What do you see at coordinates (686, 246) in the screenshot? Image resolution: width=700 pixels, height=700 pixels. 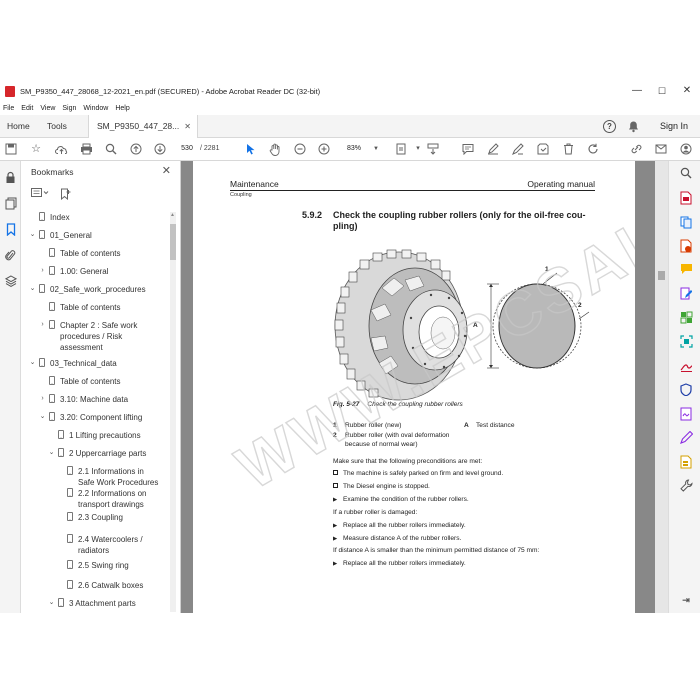 I see `export-pdf-icon` at bounding box center [686, 246].